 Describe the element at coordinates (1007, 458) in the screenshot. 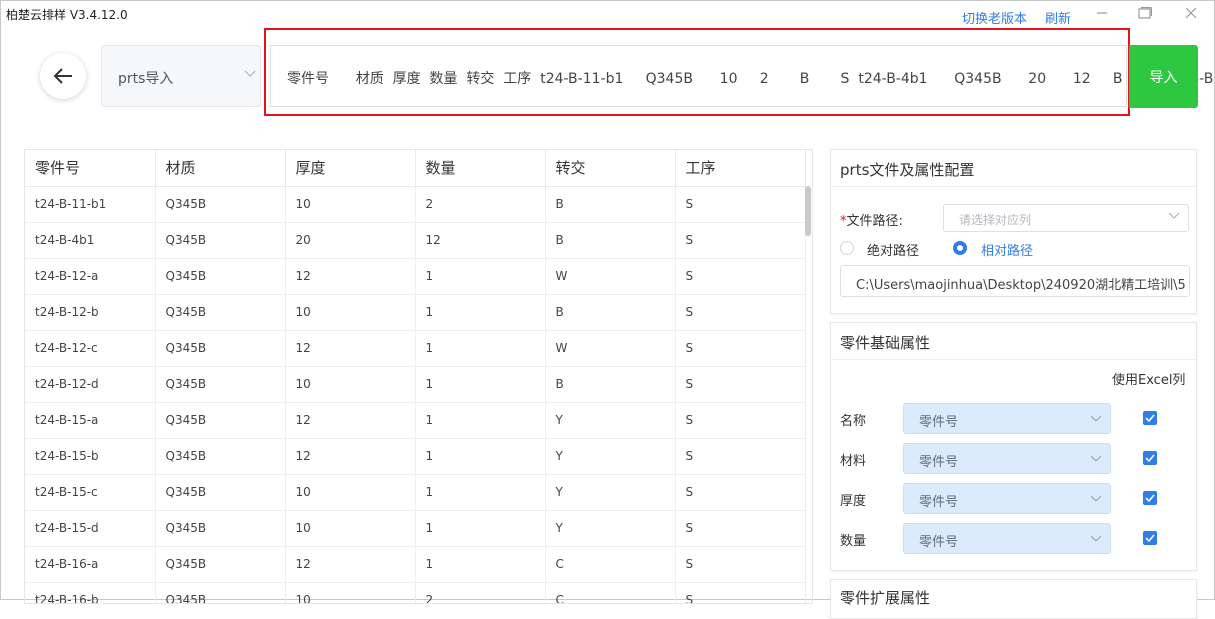

I see `field-select-material: 零件号` at that location.